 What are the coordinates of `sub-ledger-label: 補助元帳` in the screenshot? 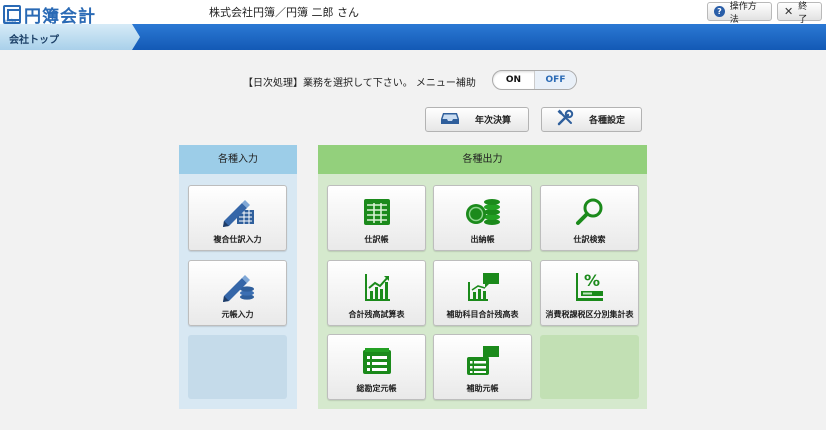 It's located at (482, 388).